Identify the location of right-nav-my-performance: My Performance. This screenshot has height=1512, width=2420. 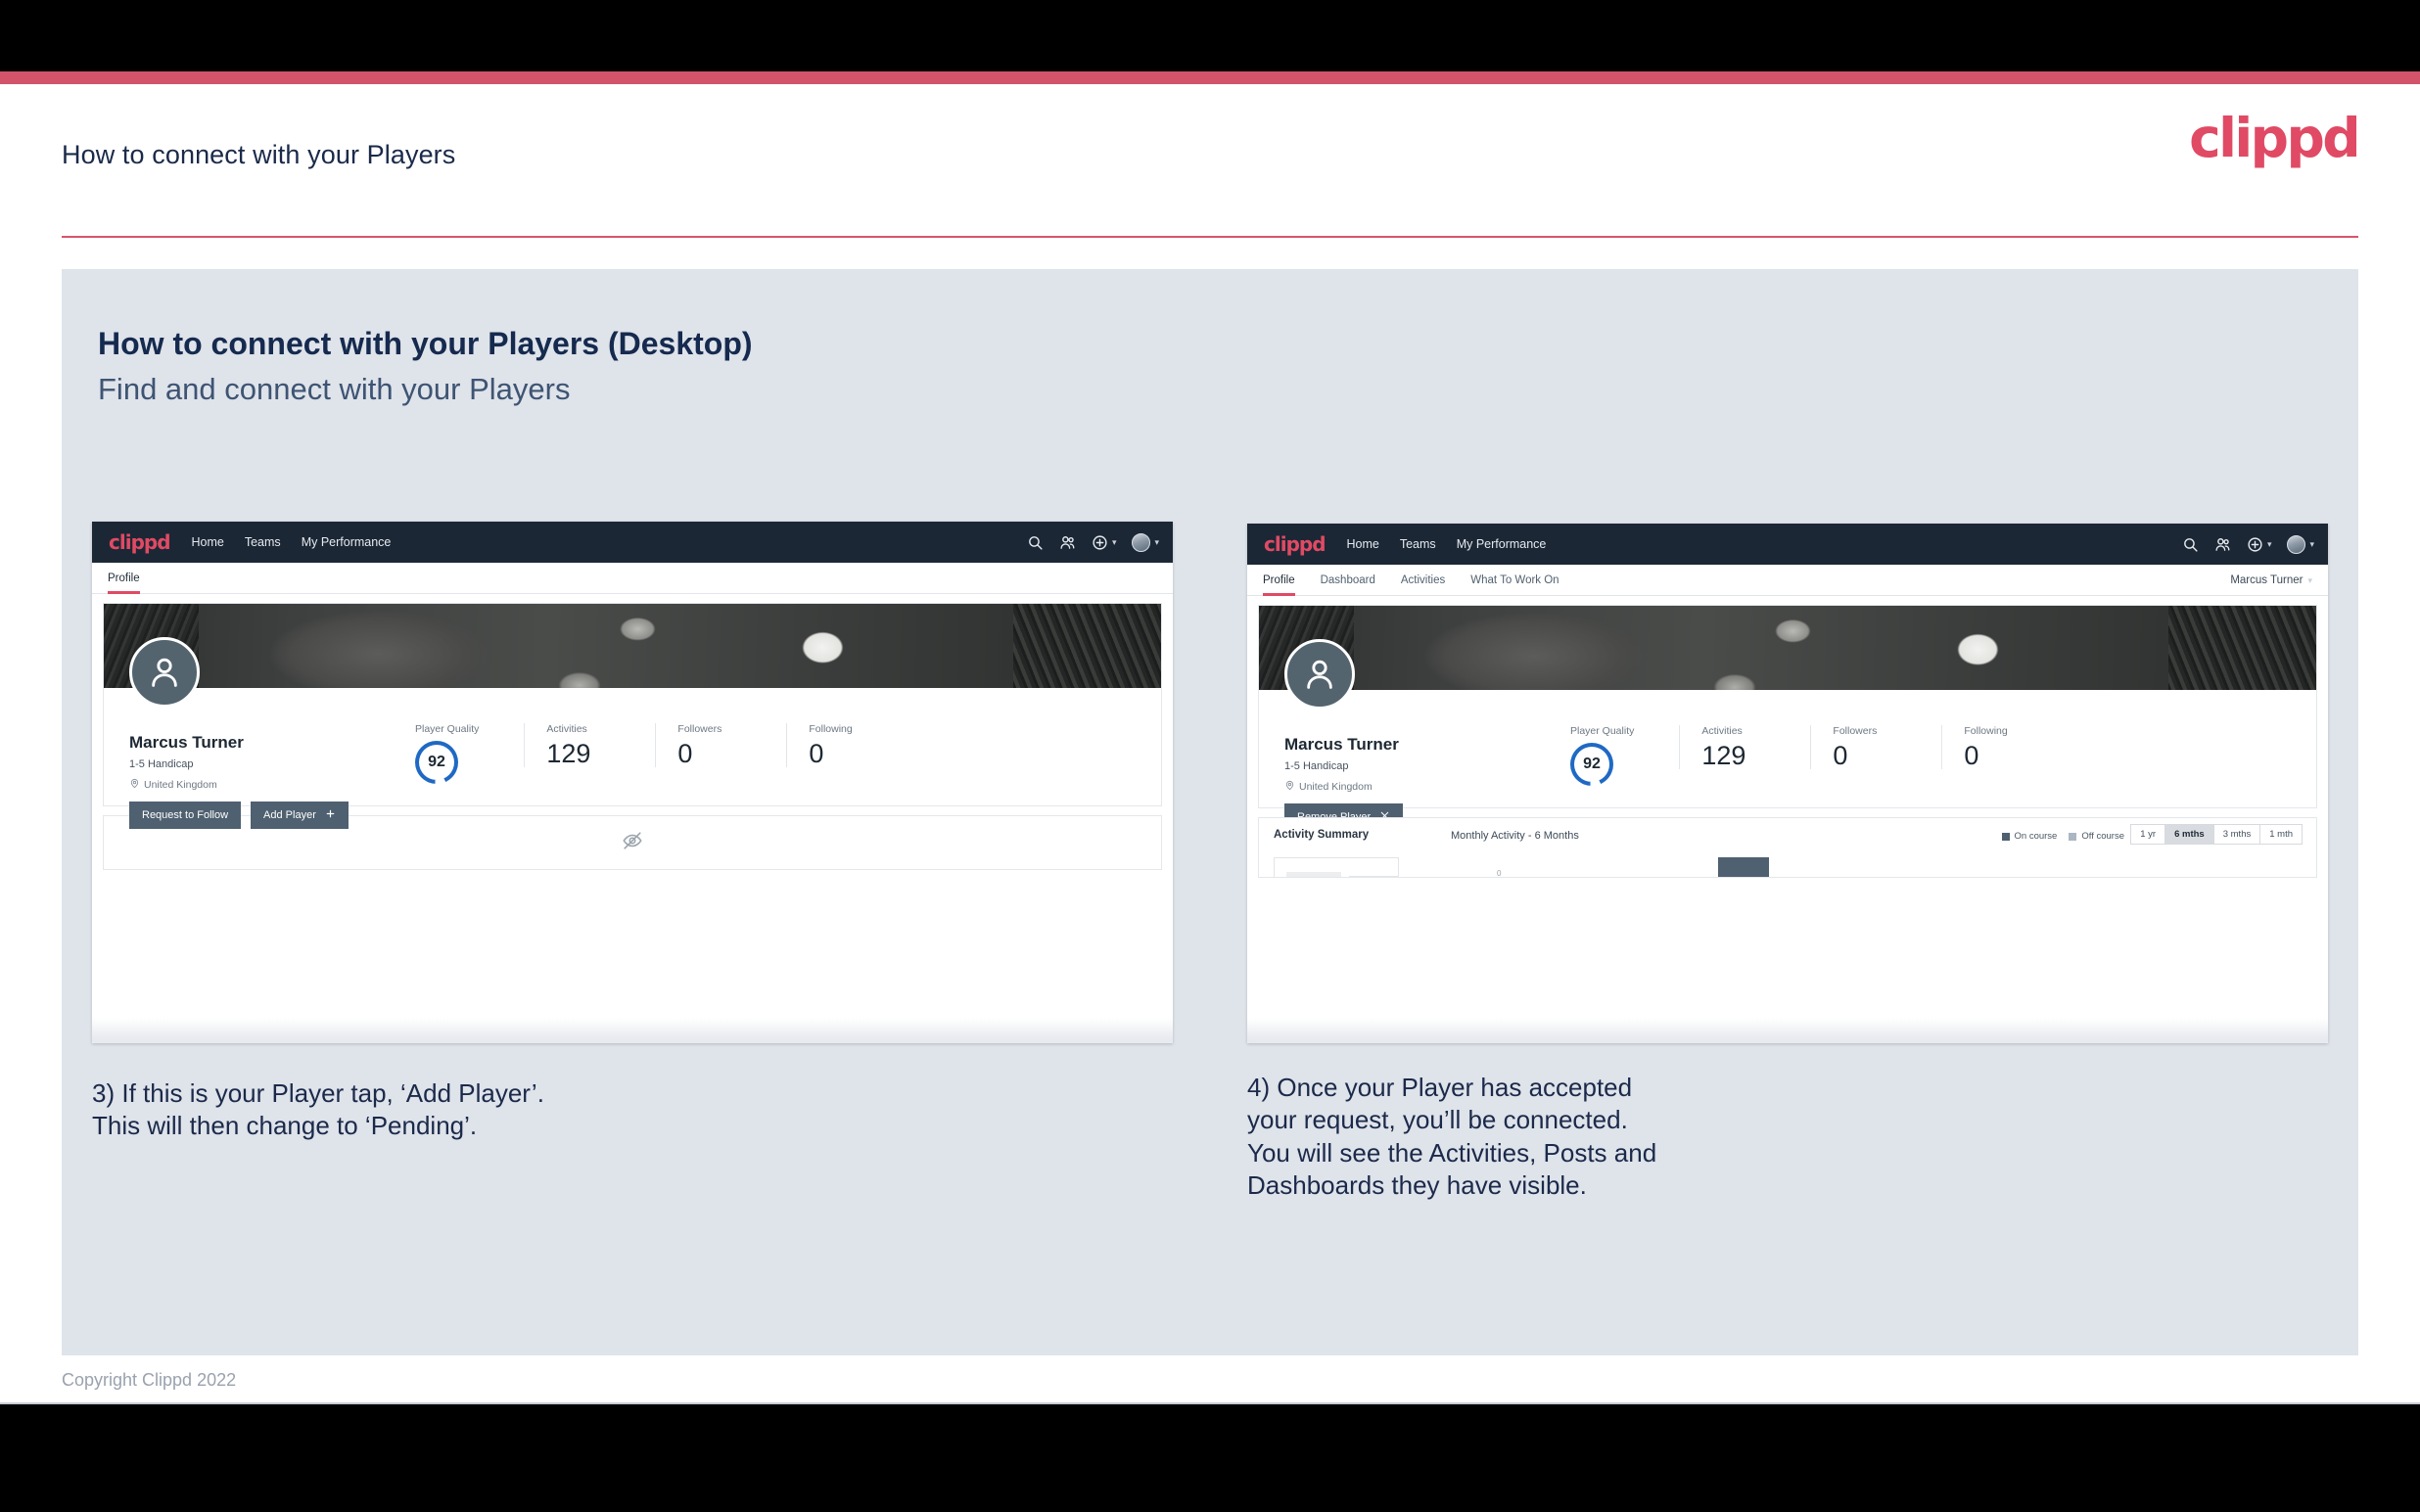
(1502, 544).